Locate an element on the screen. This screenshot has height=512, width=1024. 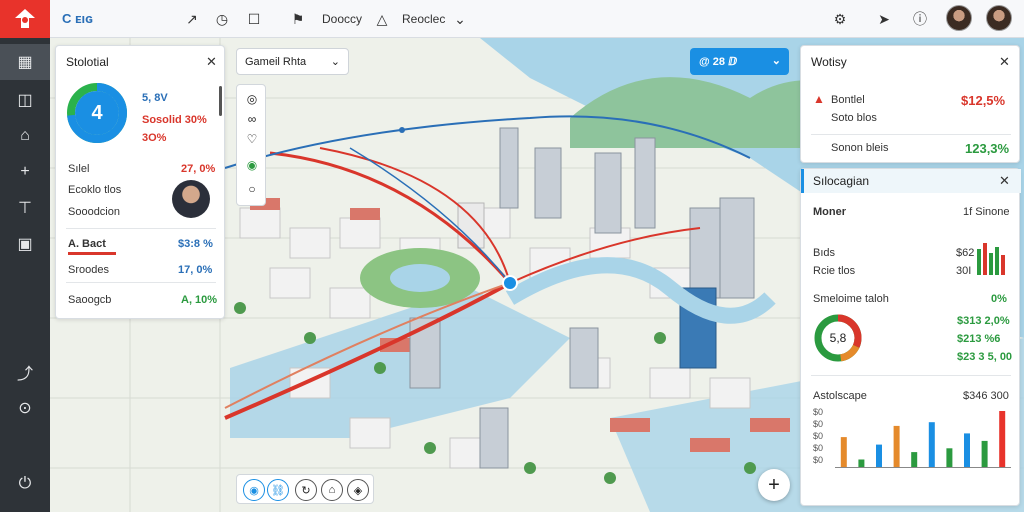
donut-value: 4 is located at coordinates (97, 112).